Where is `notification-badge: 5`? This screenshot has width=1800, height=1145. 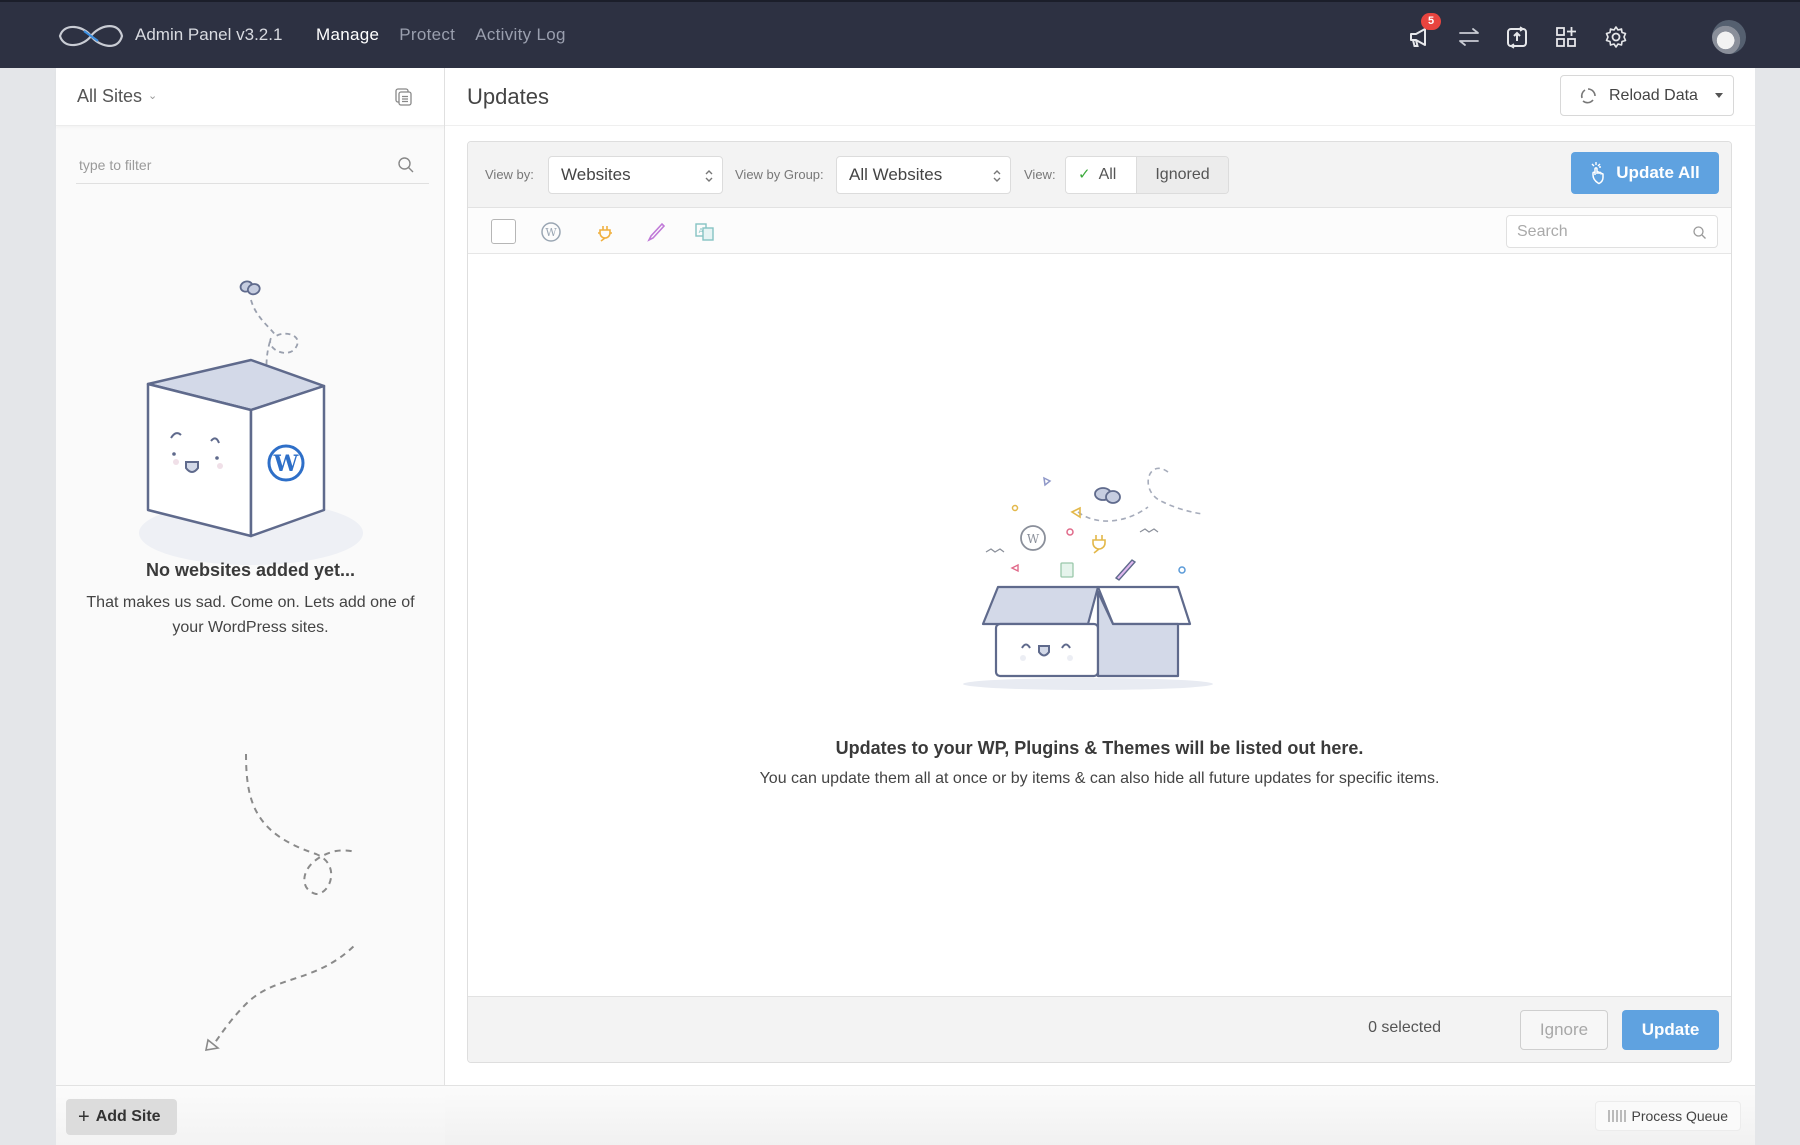
notification-badge: 5 is located at coordinates (1431, 21).